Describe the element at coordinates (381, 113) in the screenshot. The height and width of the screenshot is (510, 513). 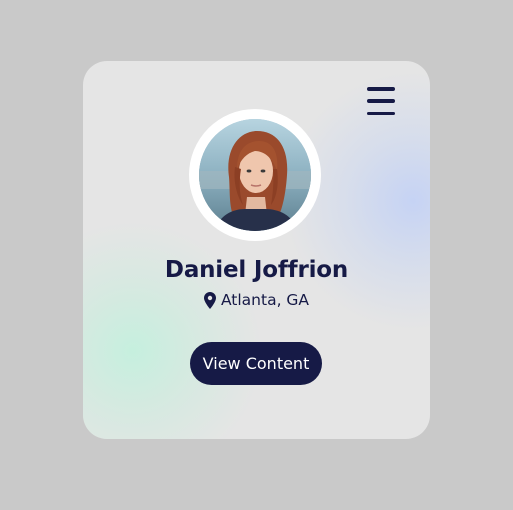
I see `menu-bar-bottom` at that location.